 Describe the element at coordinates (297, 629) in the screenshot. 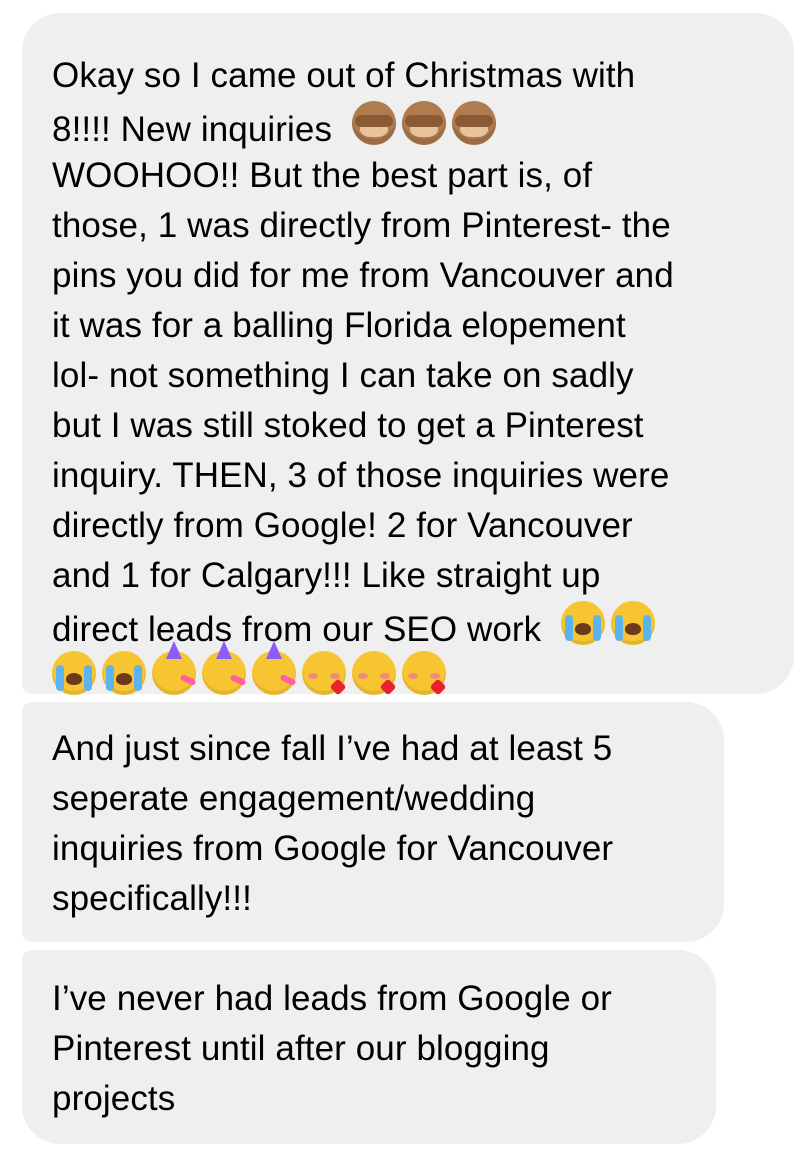

I see `message-line-text: direct leads from our SEO work` at that location.